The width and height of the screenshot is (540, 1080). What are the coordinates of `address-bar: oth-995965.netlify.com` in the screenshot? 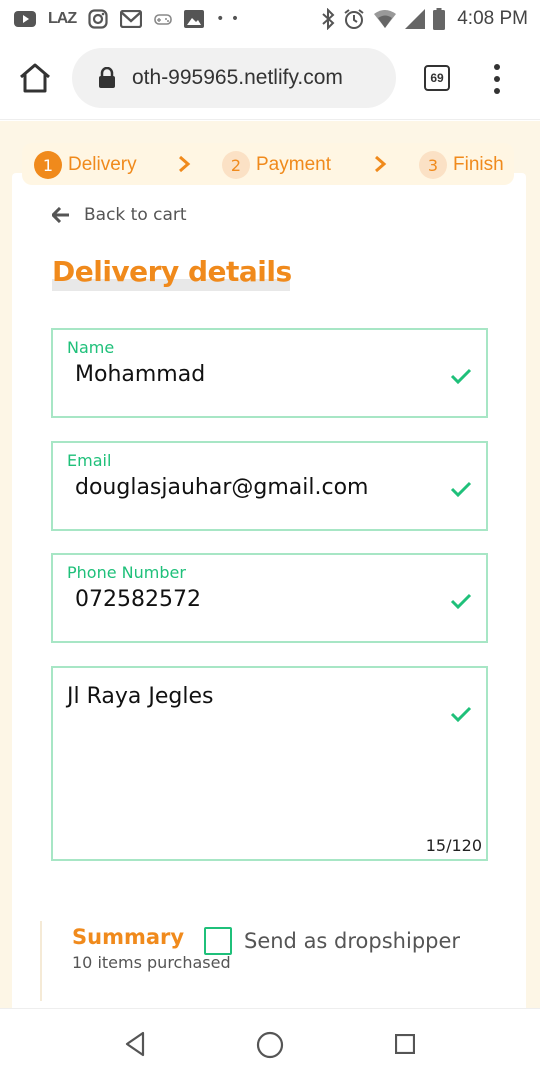 It's located at (234, 78).